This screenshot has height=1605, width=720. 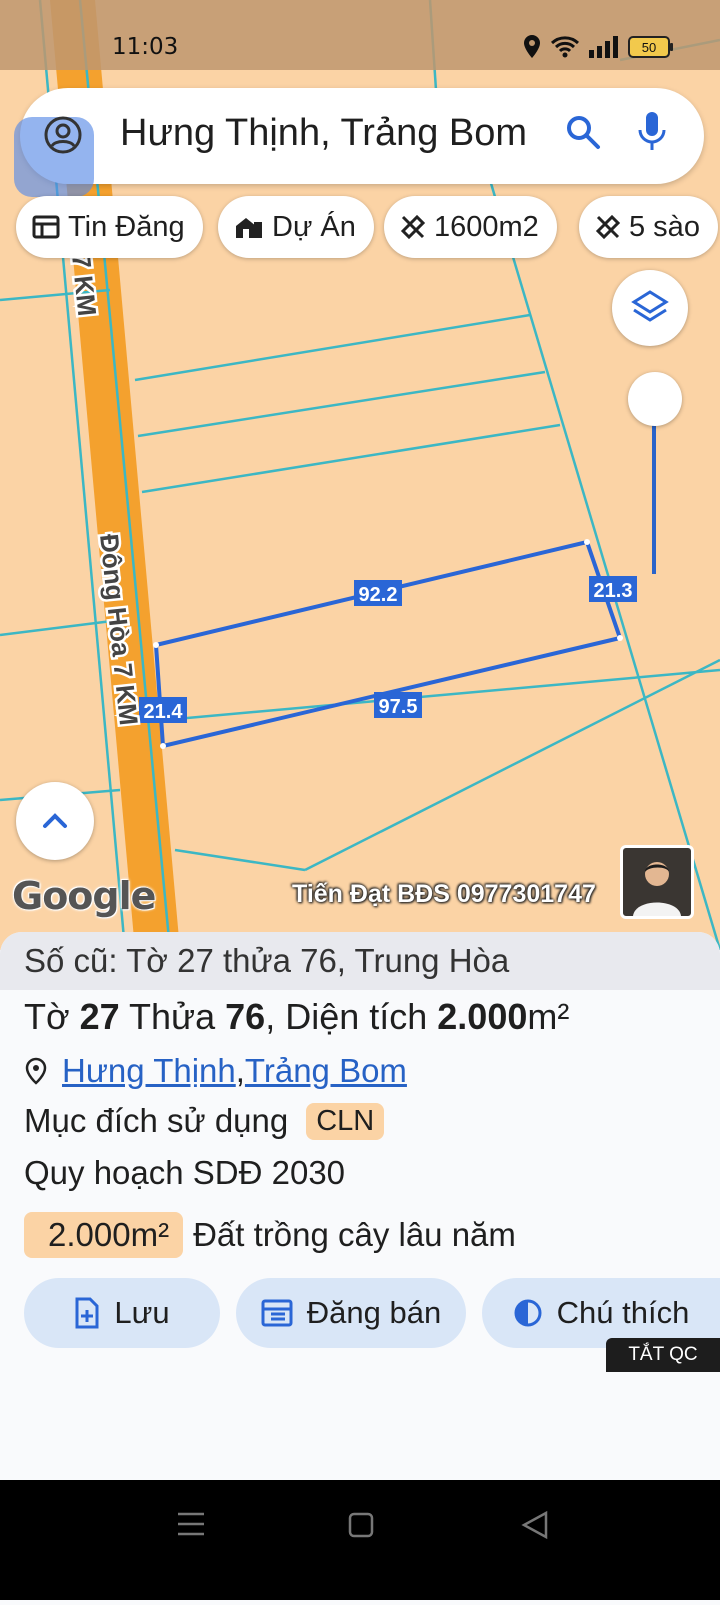 What do you see at coordinates (245, 1016) in the screenshot?
I see `parcel-number: 76` at bounding box center [245, 1016].